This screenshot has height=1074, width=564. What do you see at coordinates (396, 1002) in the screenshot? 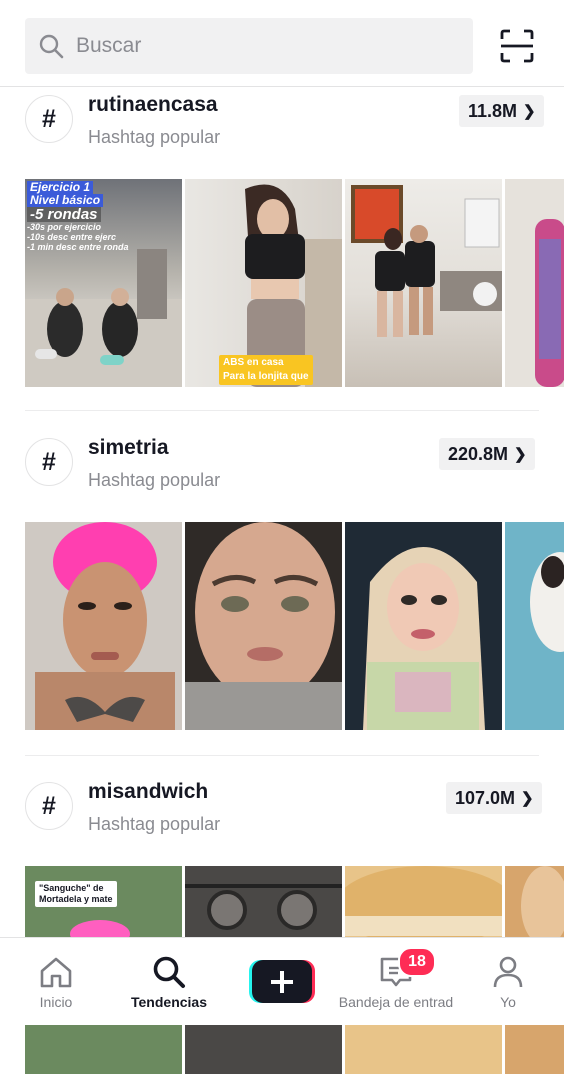
I see `nav-inbox-label: Bandeja de entrad` at bounding box center [396, 1002].